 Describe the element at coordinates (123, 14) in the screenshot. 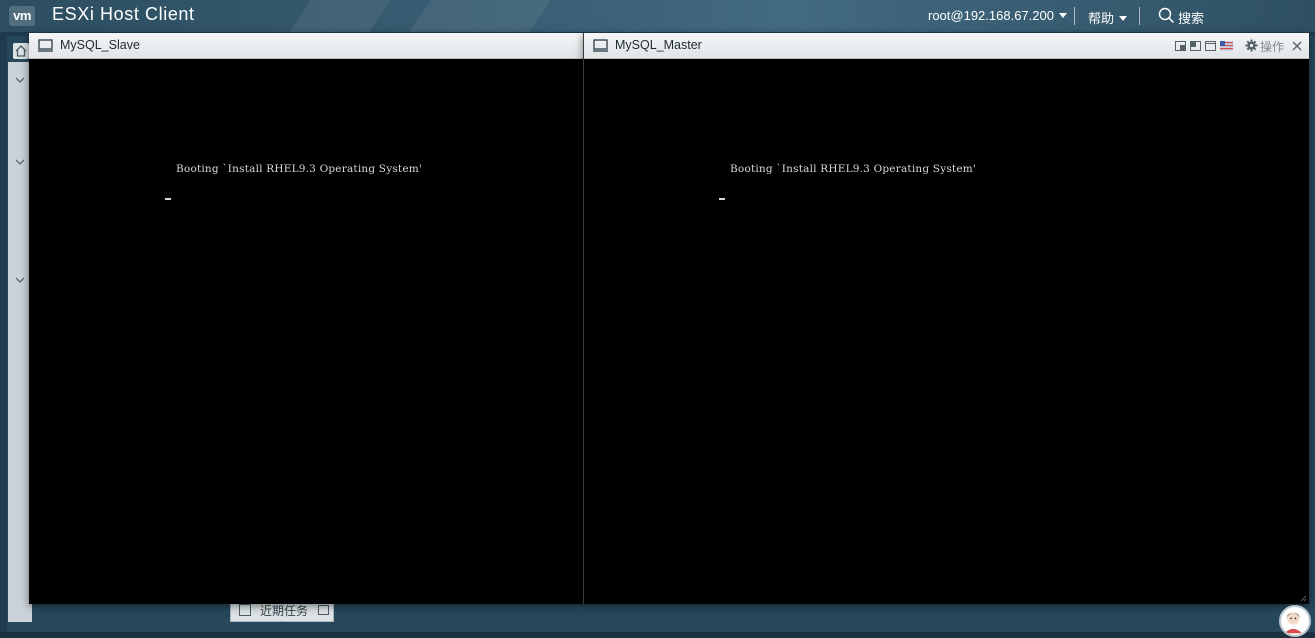

I see `app-title: ESXi Host Client` at that location.